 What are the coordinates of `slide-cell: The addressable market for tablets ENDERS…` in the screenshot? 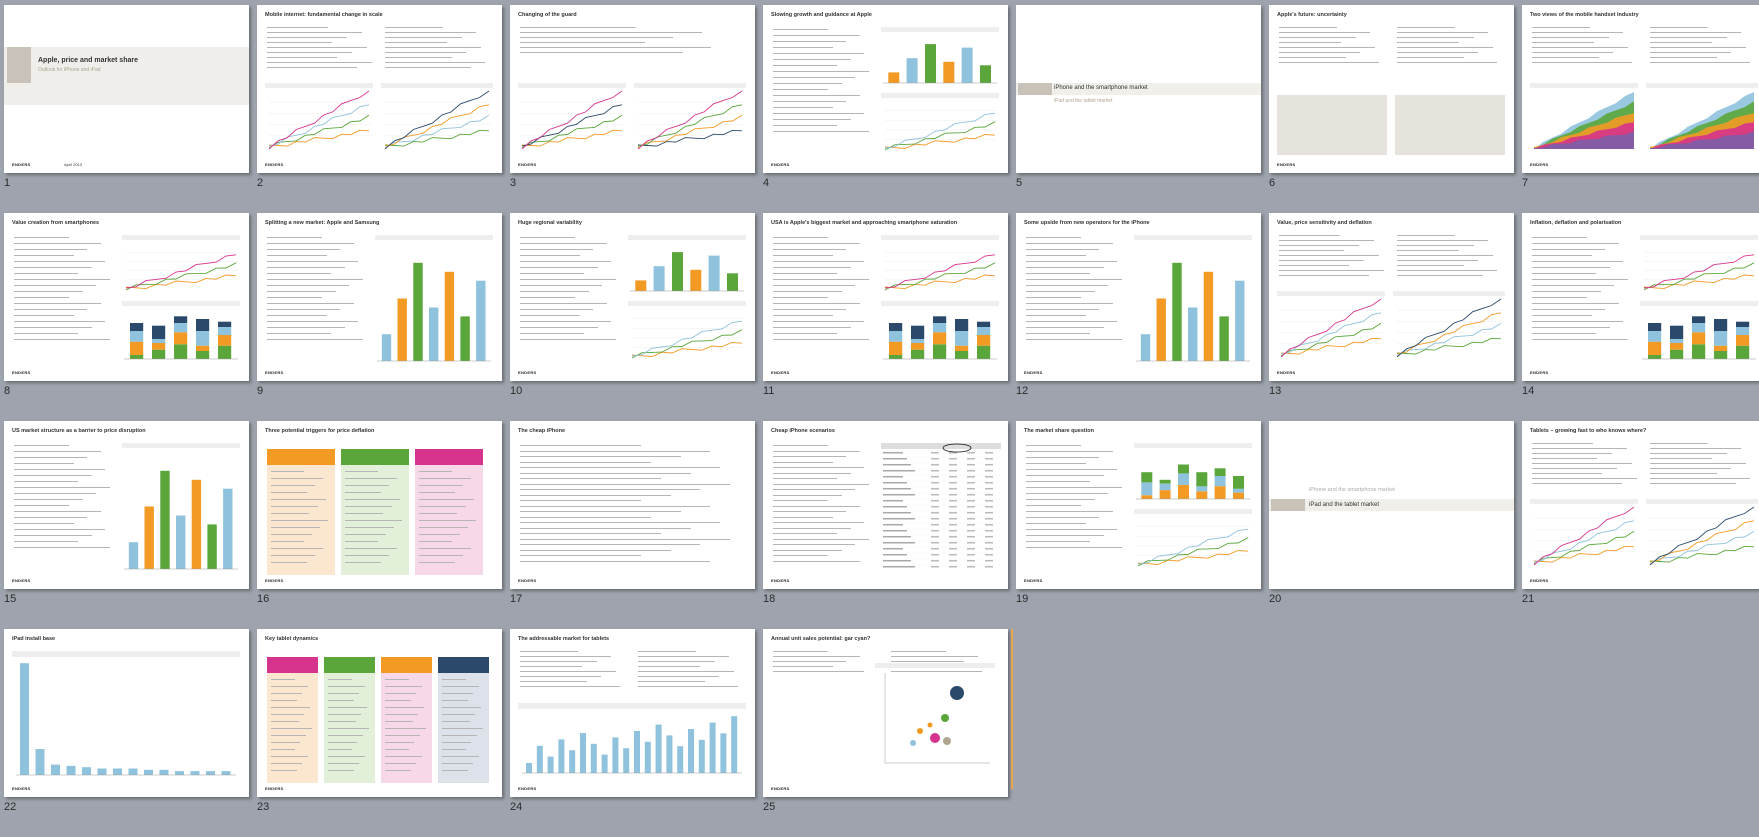 It's located at (632, 733).